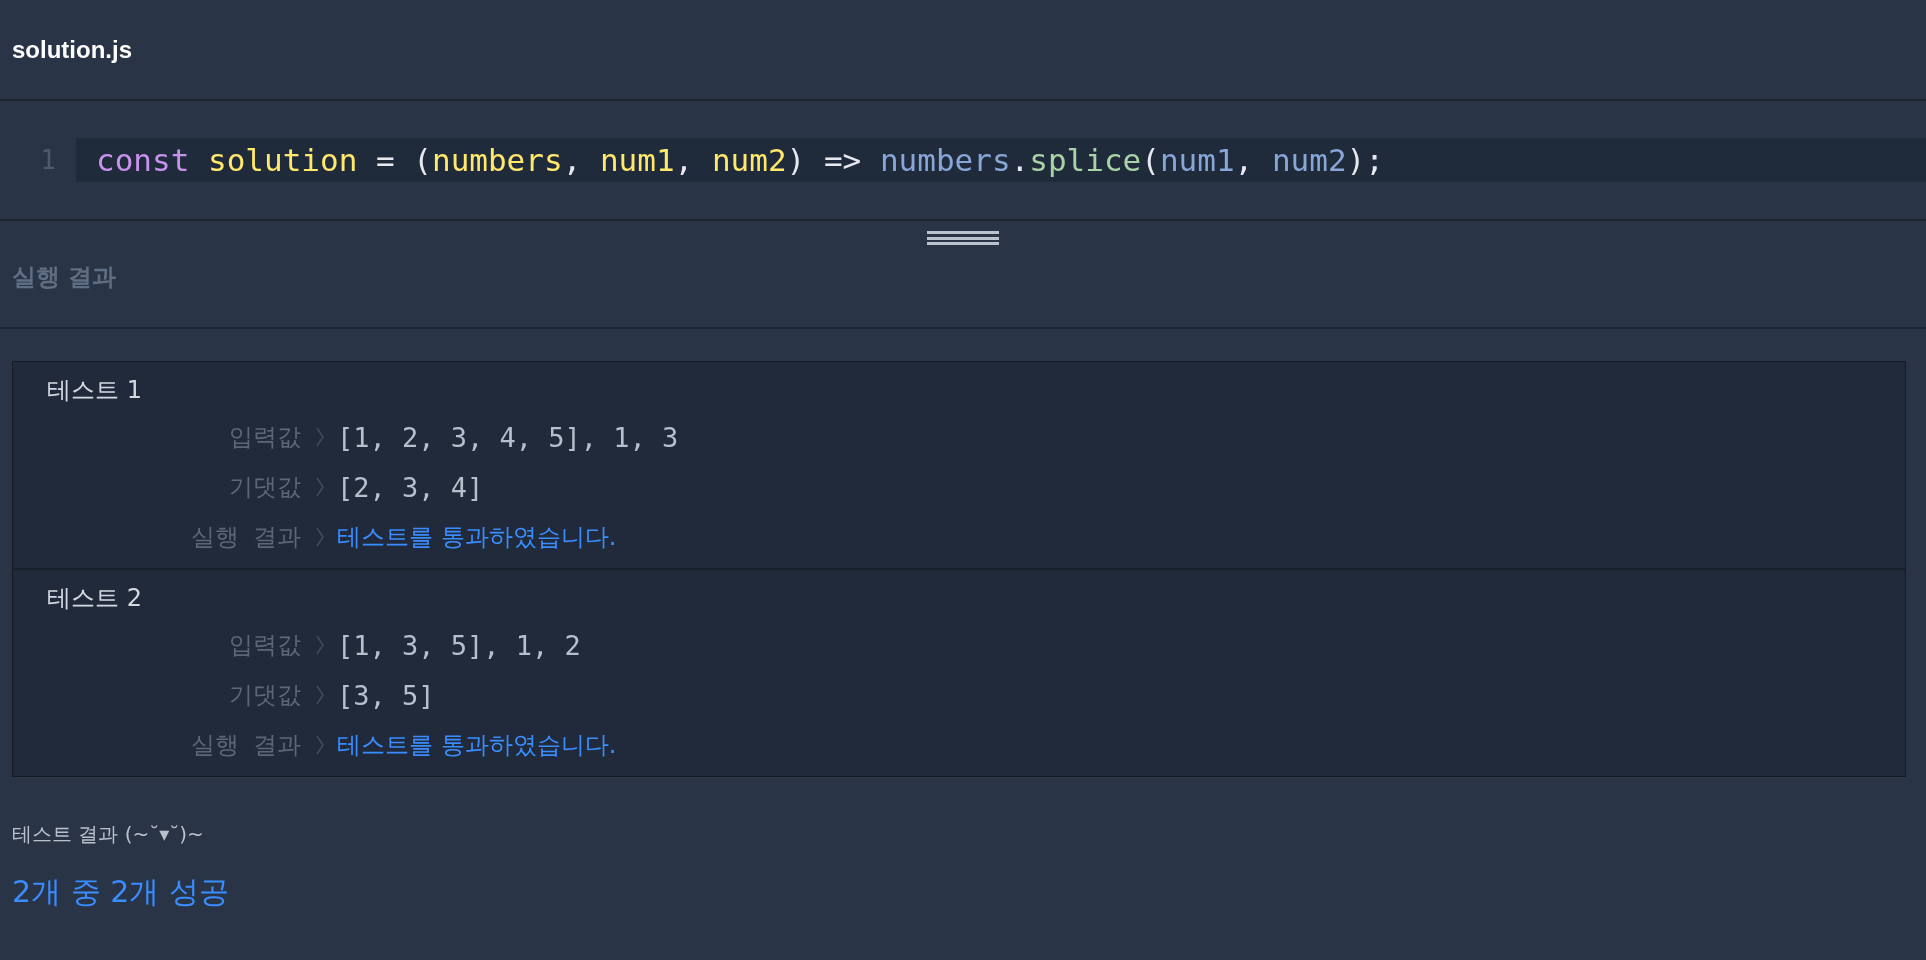  What do you see at coordinates (121, 892) in the screenshot?
I see `summary-result: 2개 중 2개 성공` at bounding box center [121, 892].